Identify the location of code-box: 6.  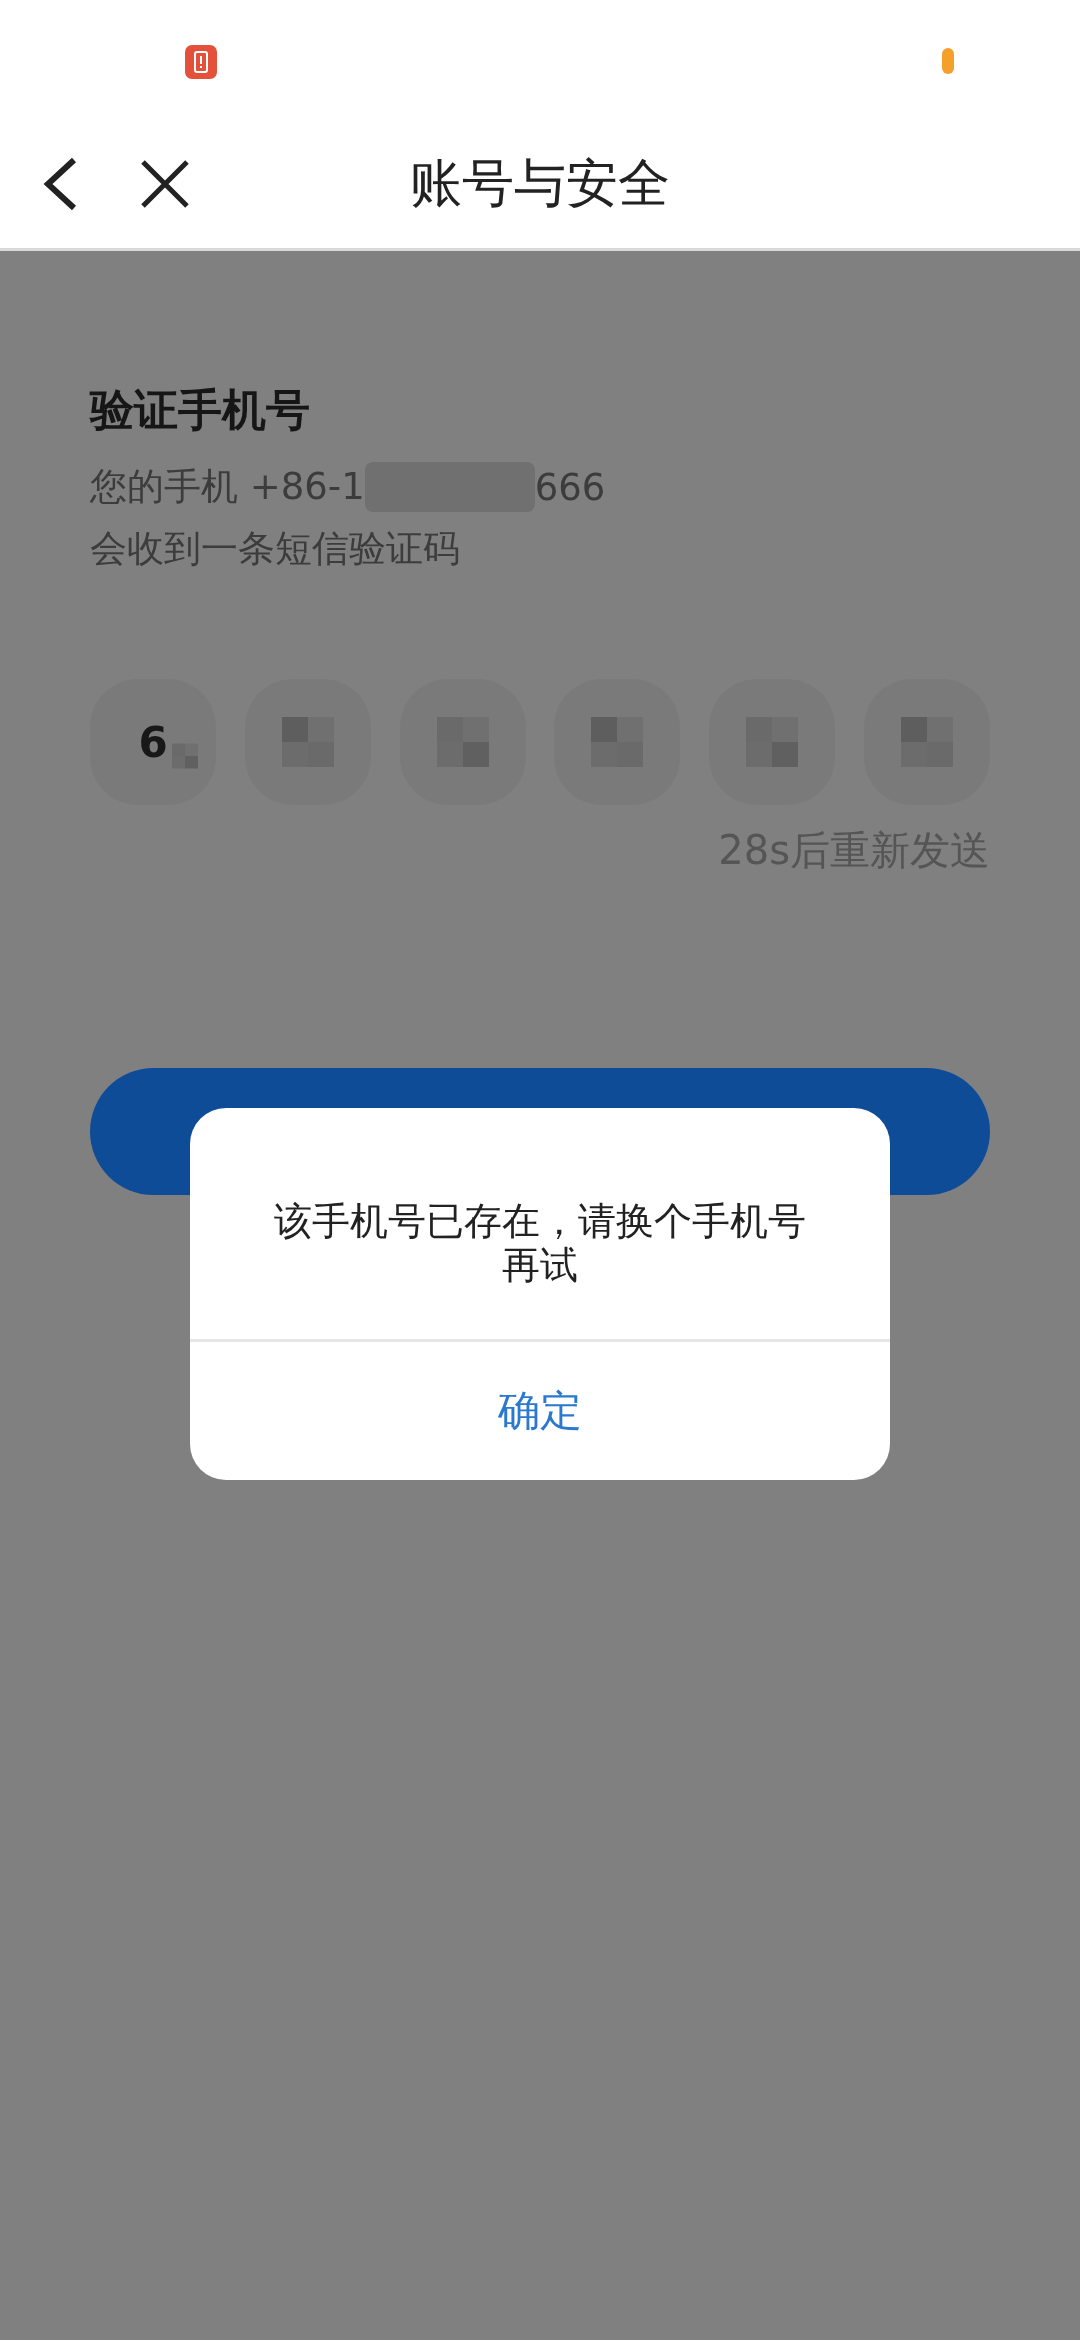
(153, 742).